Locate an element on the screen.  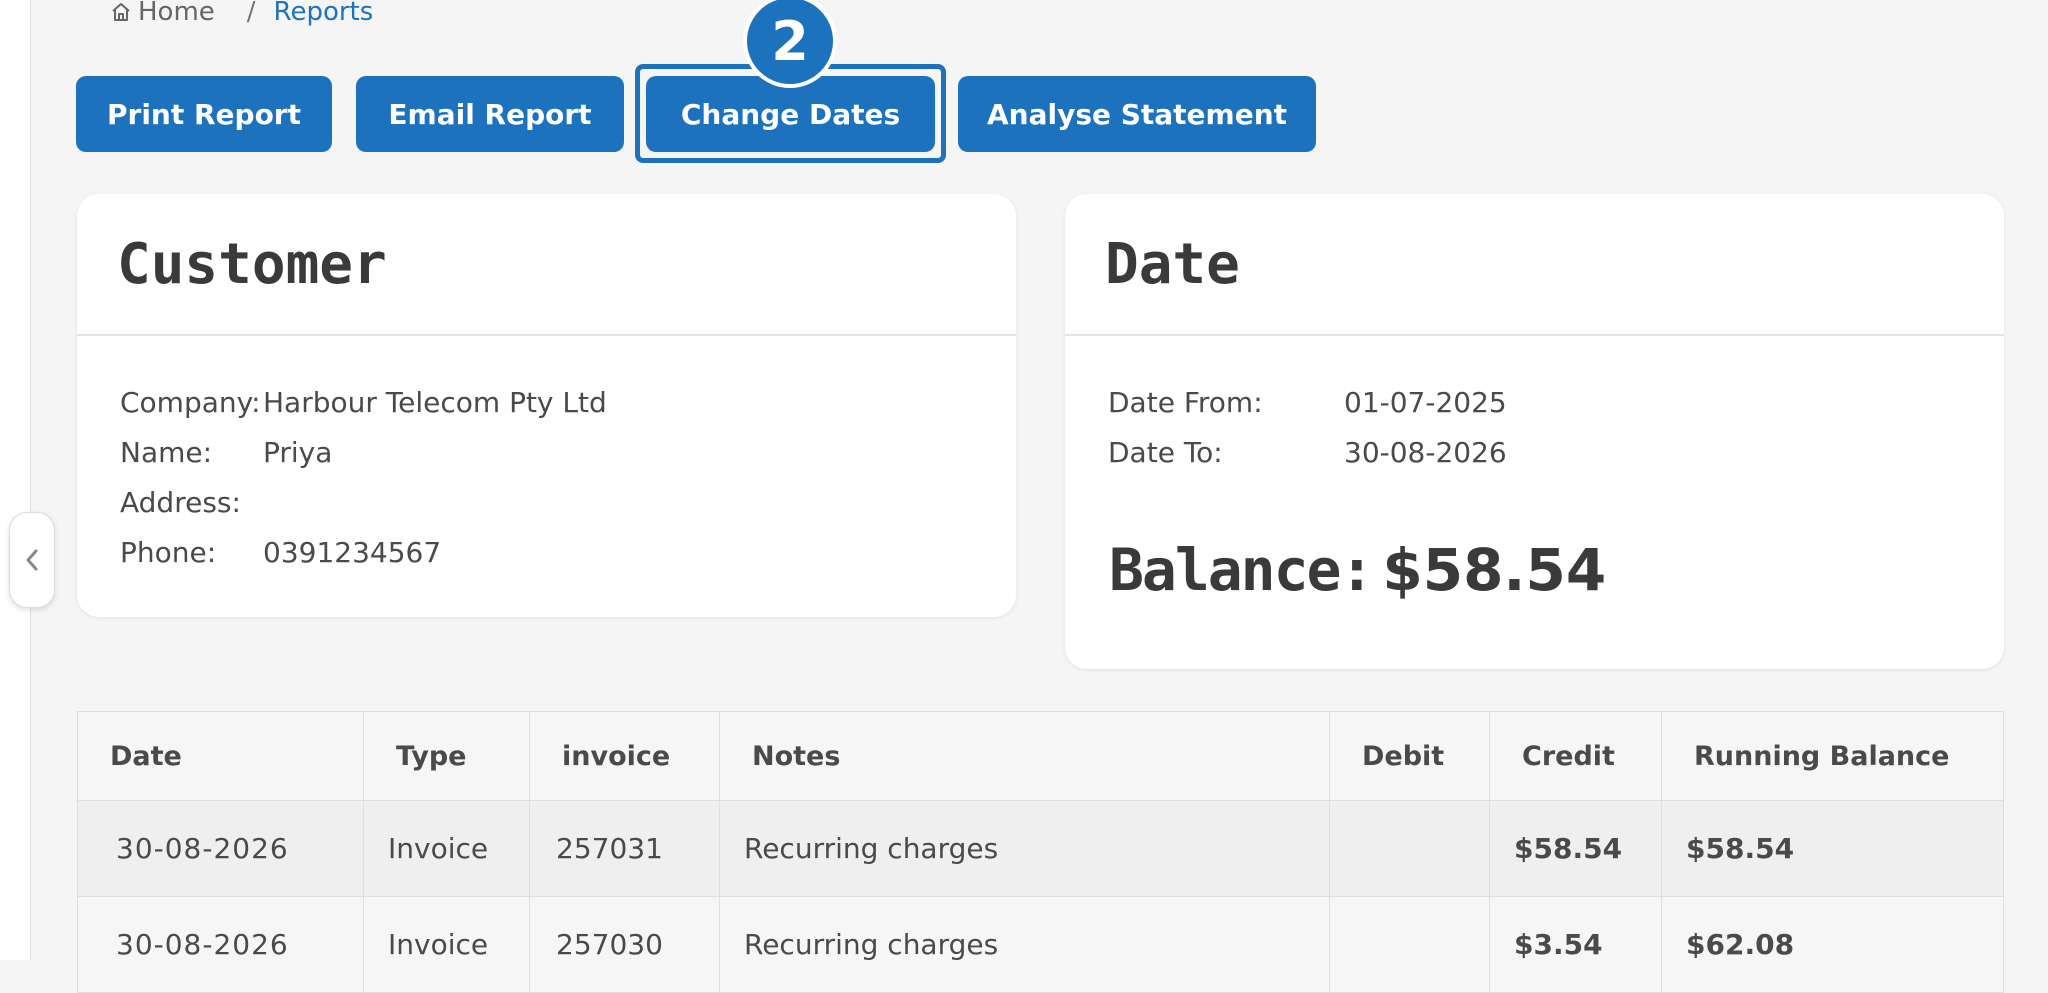
customer-card-title: Customer is located at coordinates (546, 265).